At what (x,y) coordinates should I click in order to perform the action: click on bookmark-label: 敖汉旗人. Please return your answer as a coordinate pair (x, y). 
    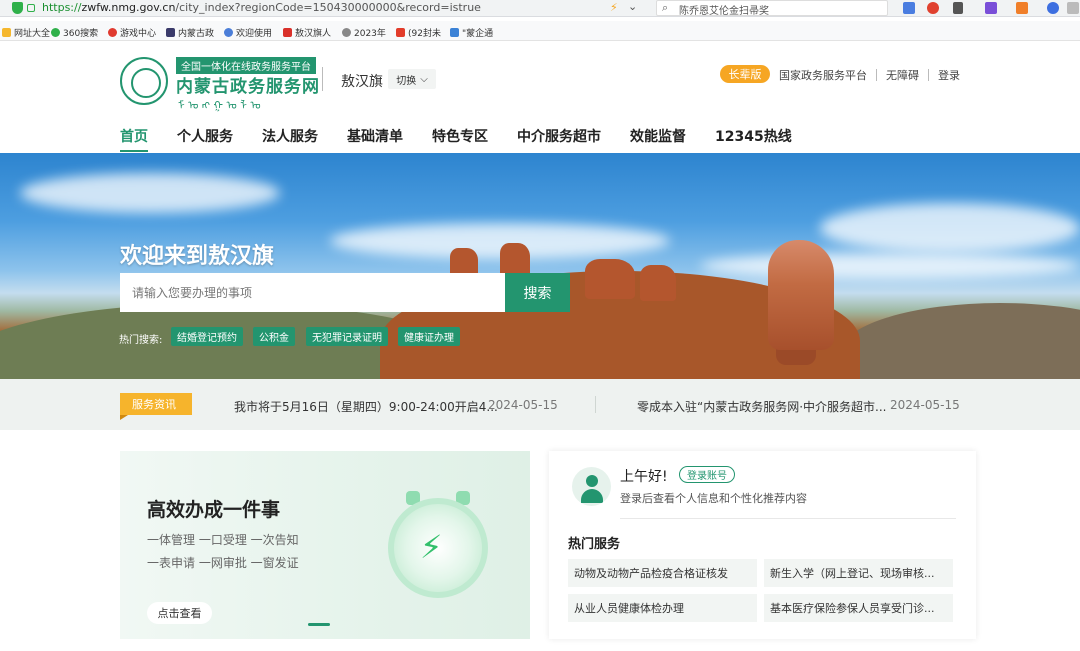
    Looking at the image, I should click on (313, 33).